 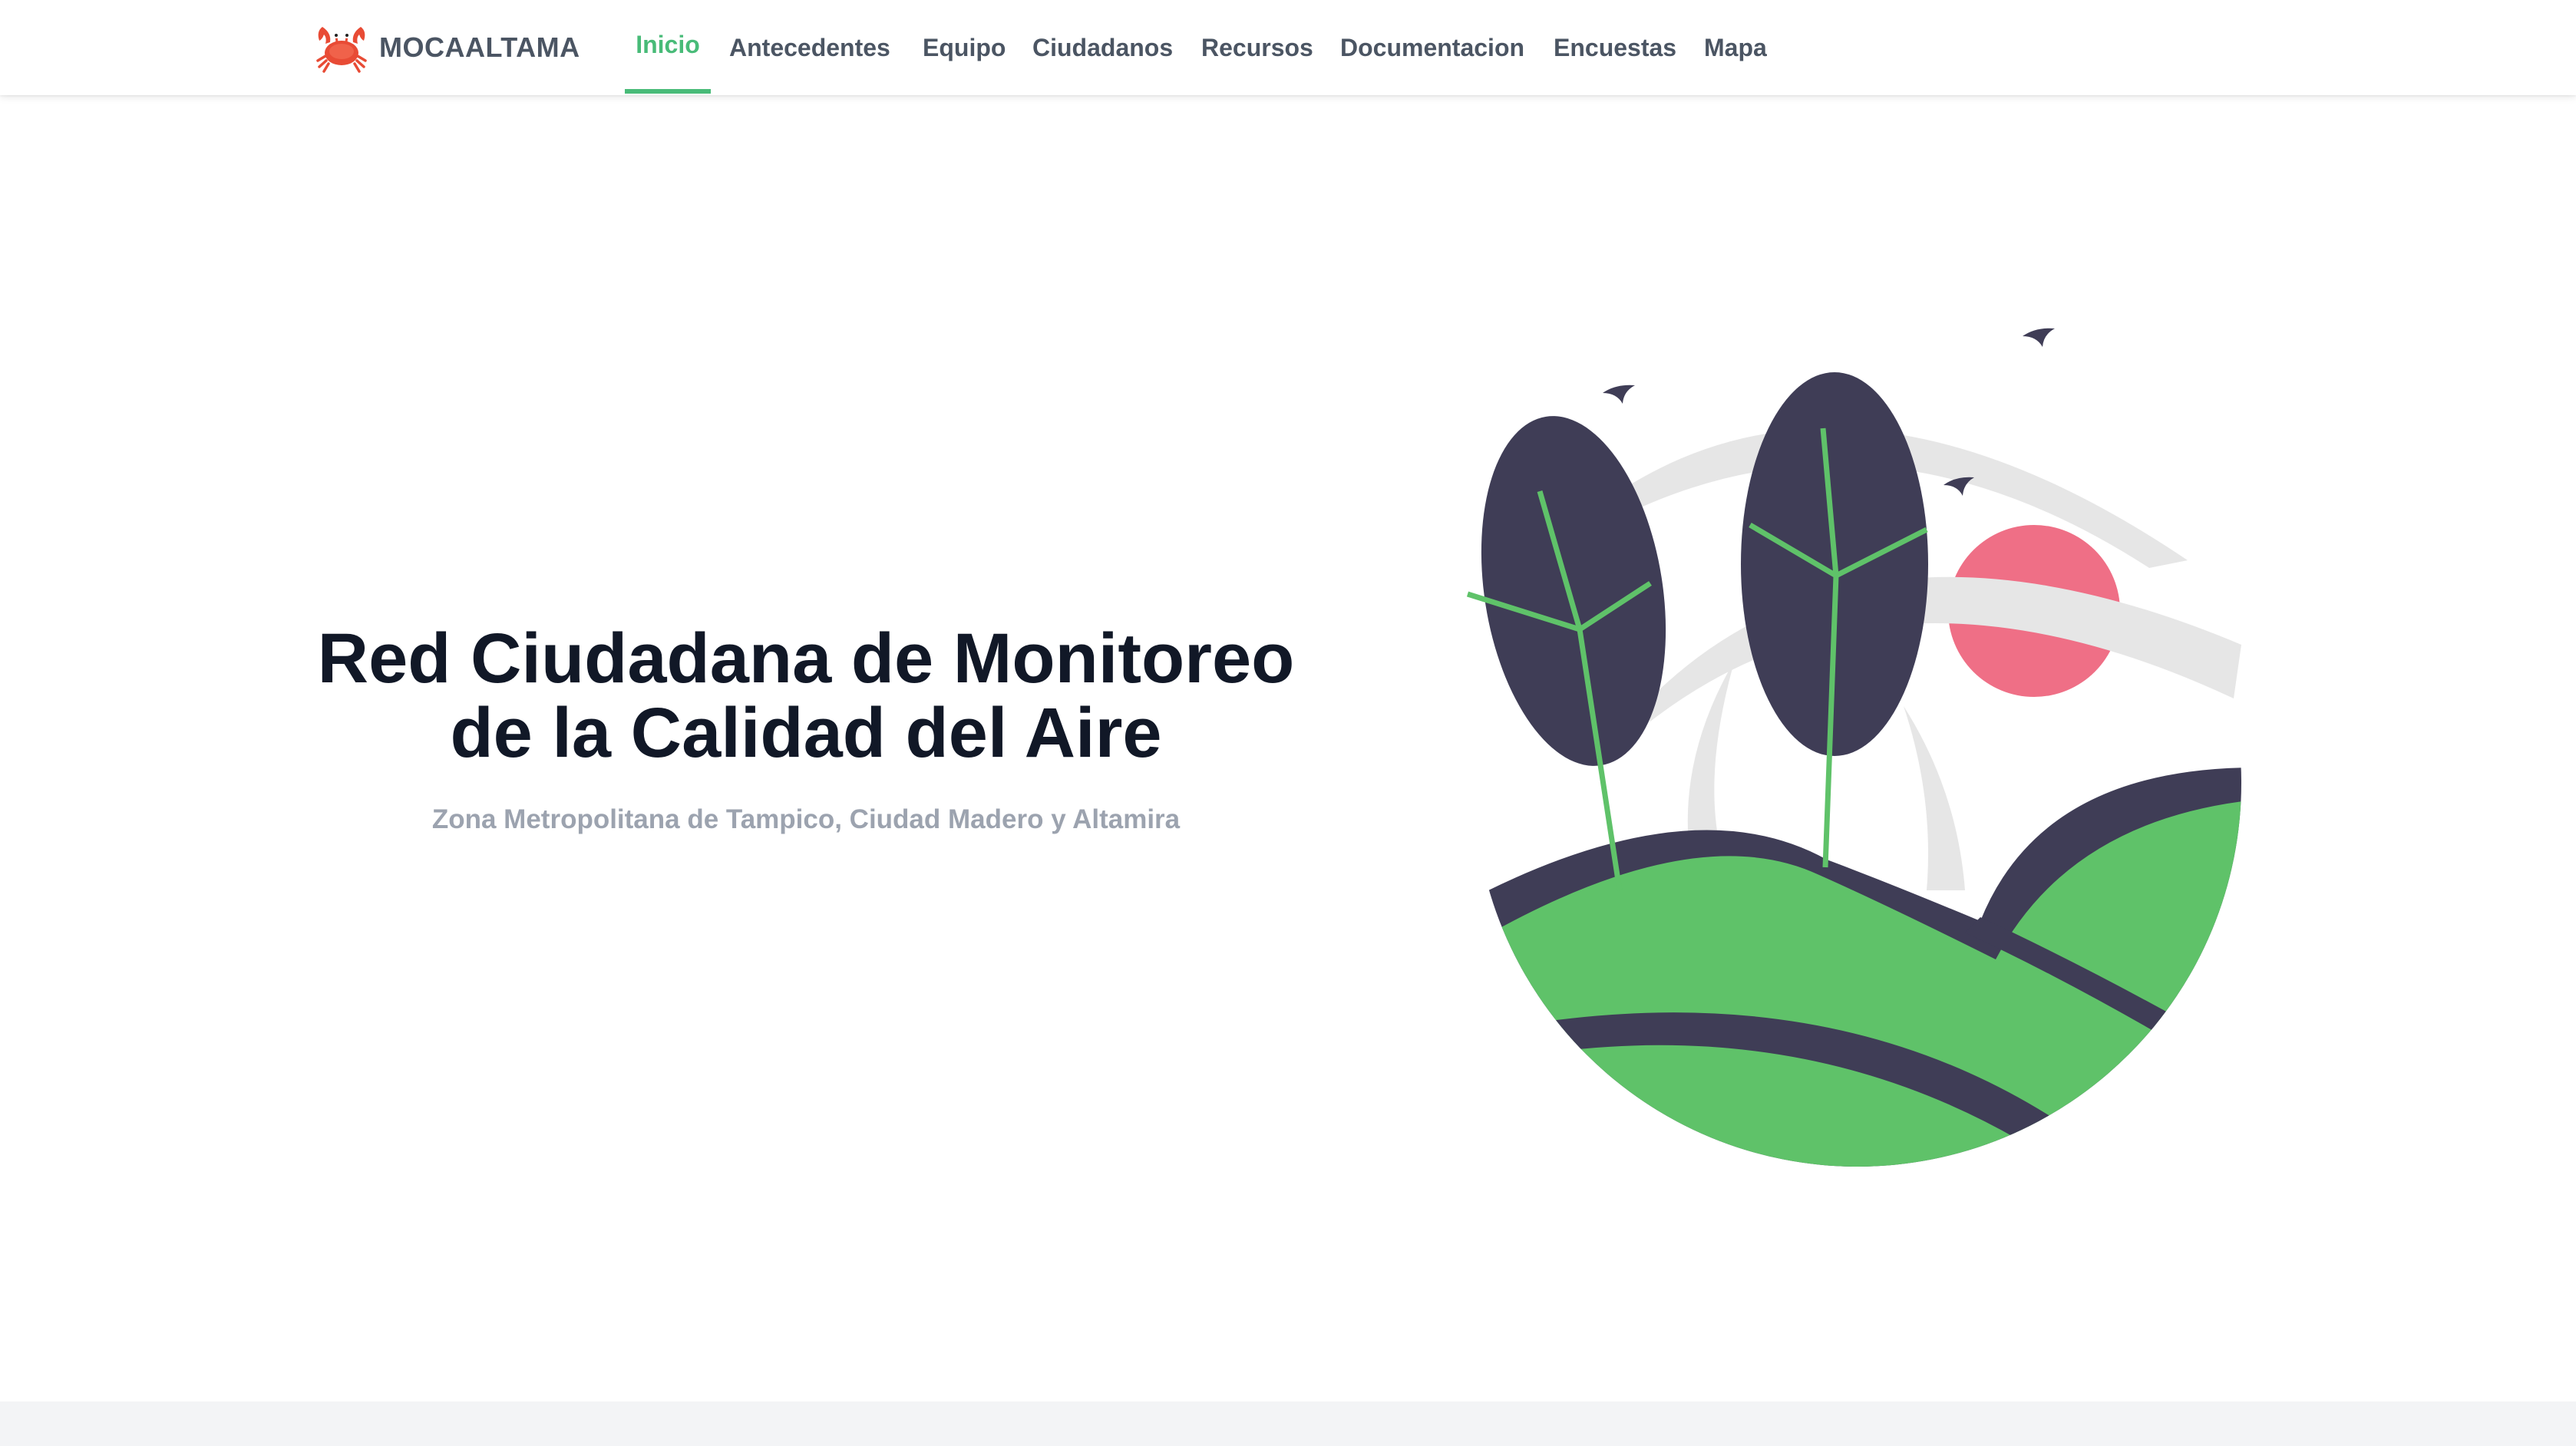 I want to click on hills-shape, so click(x=1857, y=967).